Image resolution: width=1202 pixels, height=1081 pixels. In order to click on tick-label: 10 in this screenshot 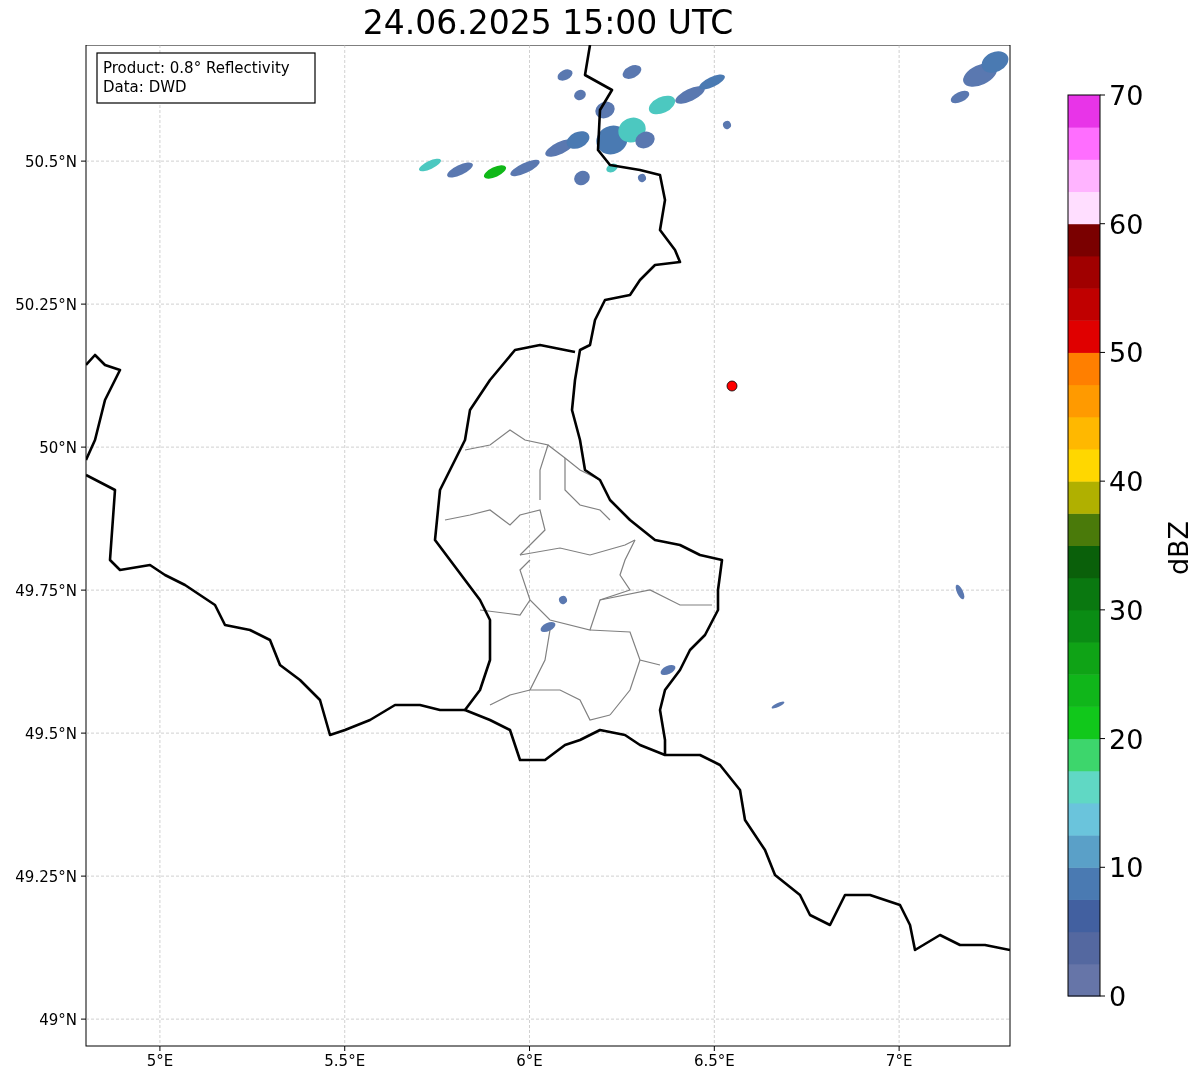, I will do `click(1126, 868)`.